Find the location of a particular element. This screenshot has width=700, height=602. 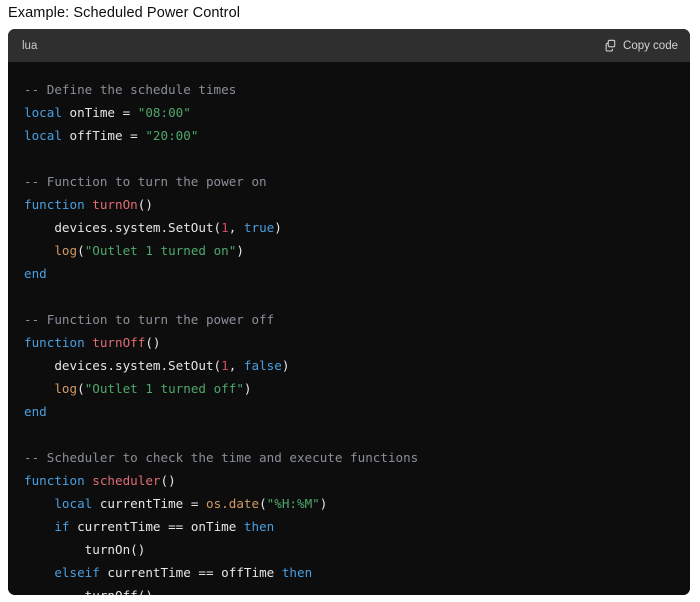

code-line: log("Outlet 1 turned off") is located at coordinates (138, 388).